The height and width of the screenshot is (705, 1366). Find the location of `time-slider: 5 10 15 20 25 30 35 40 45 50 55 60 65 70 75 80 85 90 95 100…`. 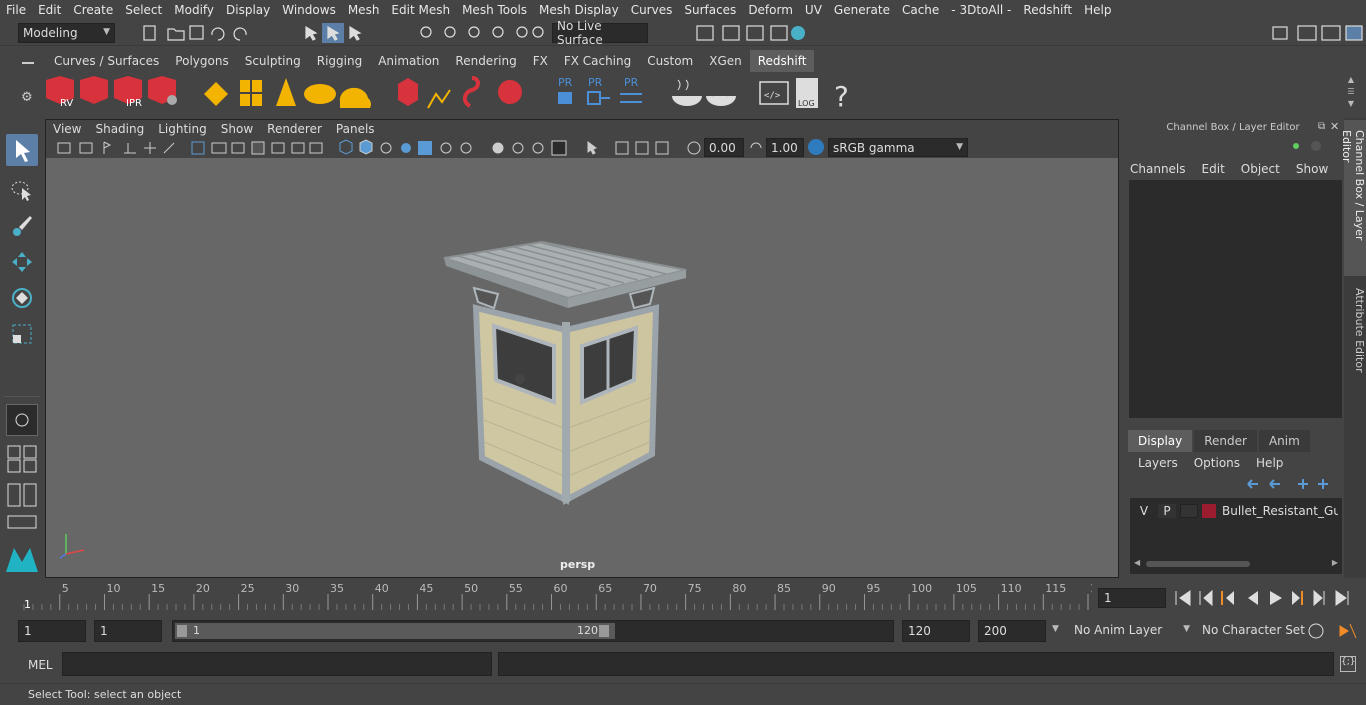

time-slider: 5 10 15 20 25 30 35 40 45 50 55 60 65 70 75 80 85 90 95 100… is located at coordinates (683, 598).